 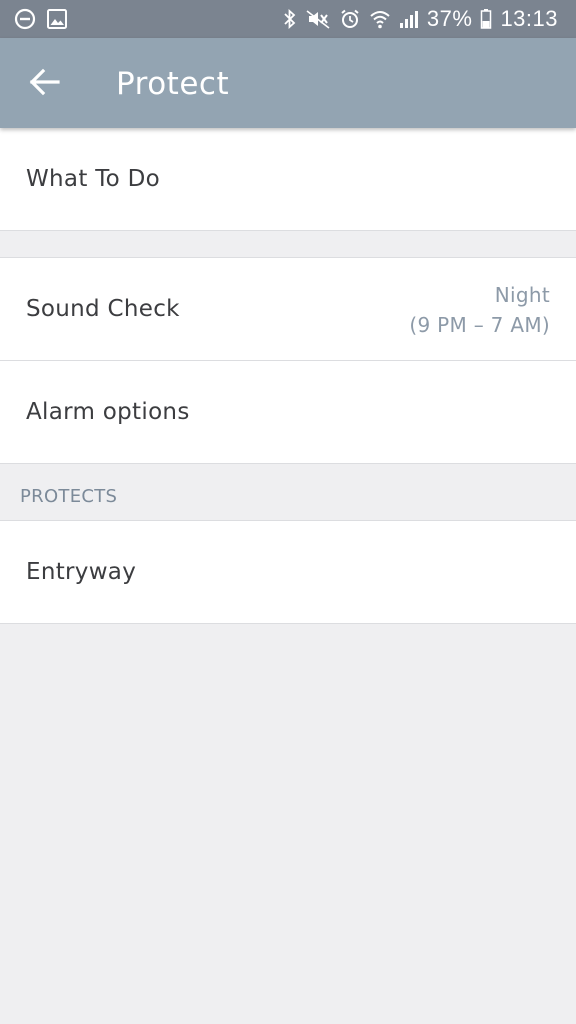 I want to click on what-to-do-row: What To Do, so click(x=288, y=179).